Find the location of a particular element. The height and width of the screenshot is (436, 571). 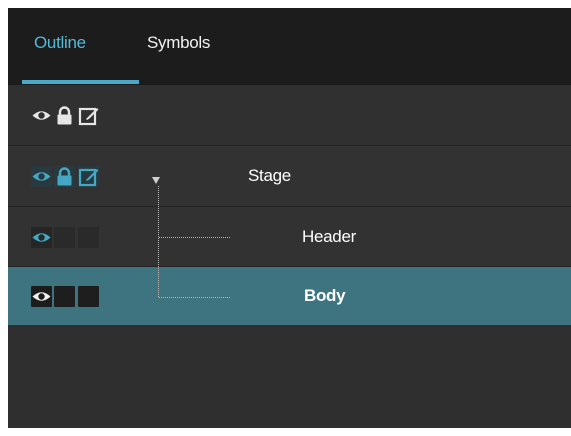

tree-connector-body is located at coordinates (194, 297).